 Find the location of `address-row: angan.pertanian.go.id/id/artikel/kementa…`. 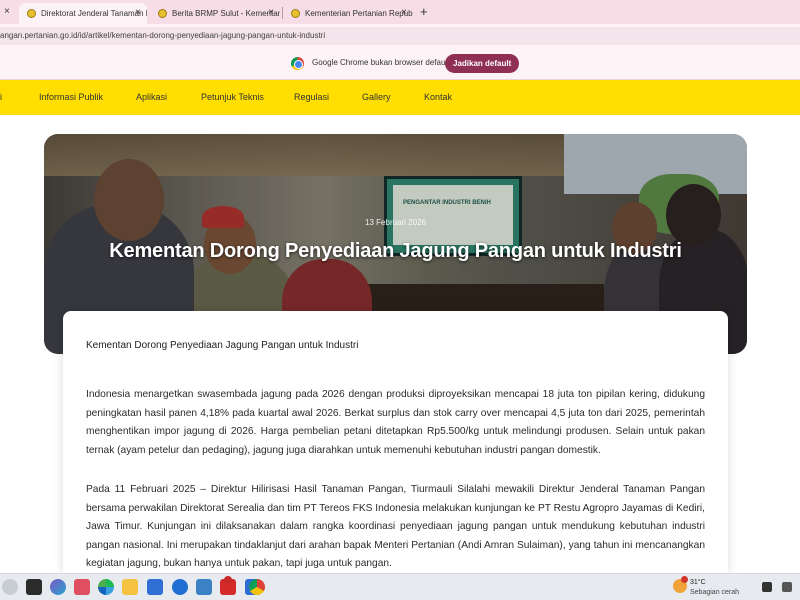

address-row: angan.pertanian.go.id/id/artikel/kementa… is located at coordinates (400, 36).